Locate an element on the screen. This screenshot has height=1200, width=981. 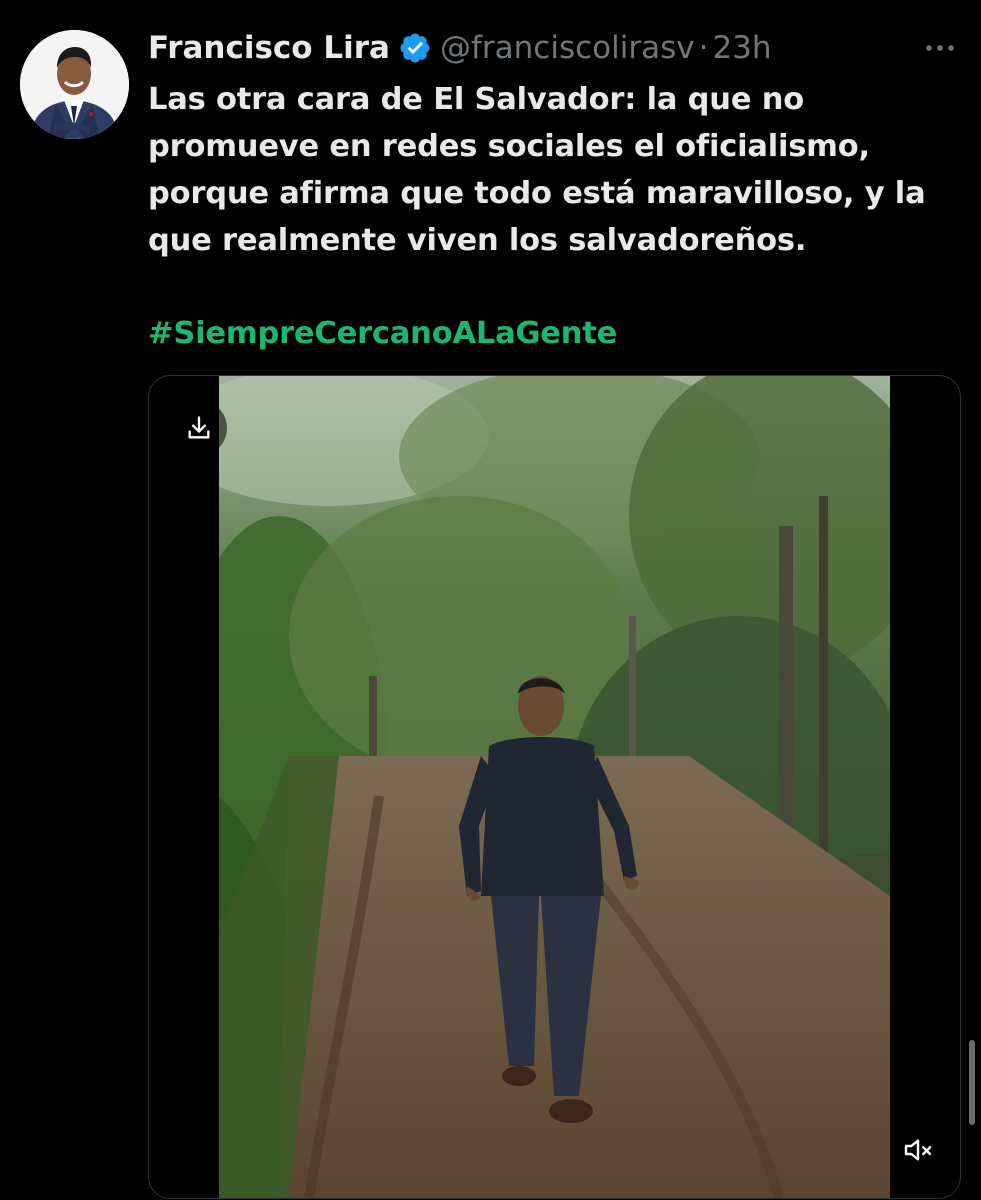
tweet-header: Francisco Lira @franciscolirasv · 23h is located at coordinates (460, 48).